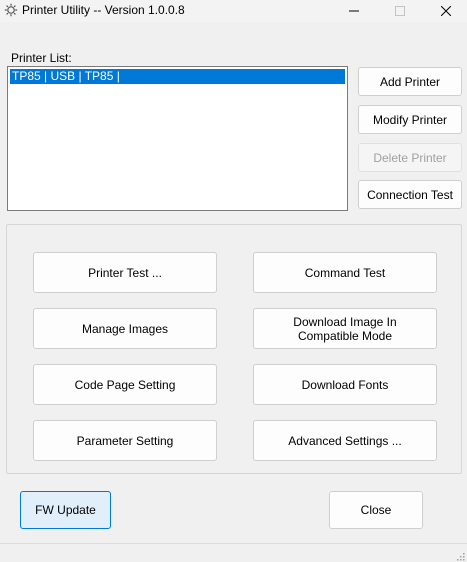 The height and width of the screenshot is (562, 467). What do you see at coordinates (65, 510) in the screenshot?
I see `fw-update-button: FW Update` at bounding box center [65, 510].